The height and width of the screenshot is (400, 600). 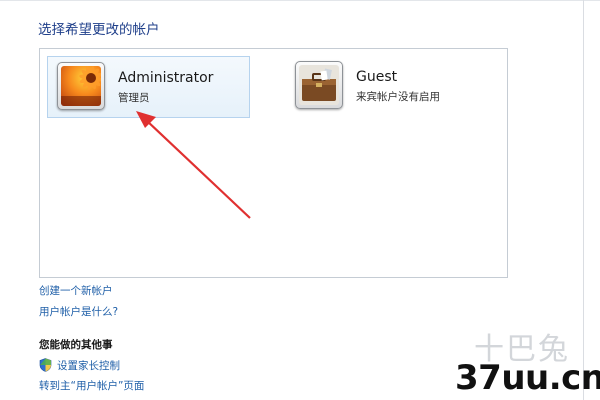 I want to click on right-border, so click(x=583, y=200).